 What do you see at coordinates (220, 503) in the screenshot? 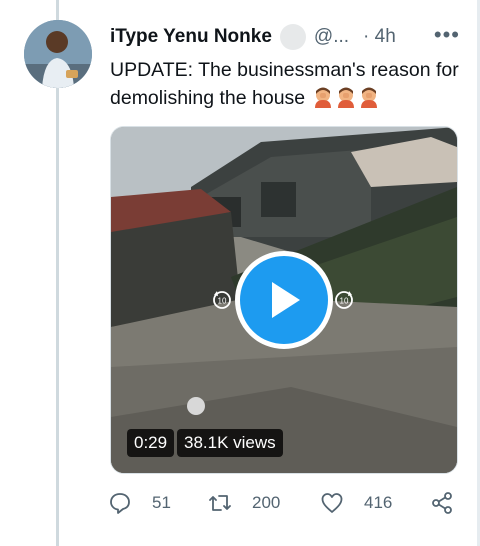
I see `retweet-icon` at bounding box center [220, 503].